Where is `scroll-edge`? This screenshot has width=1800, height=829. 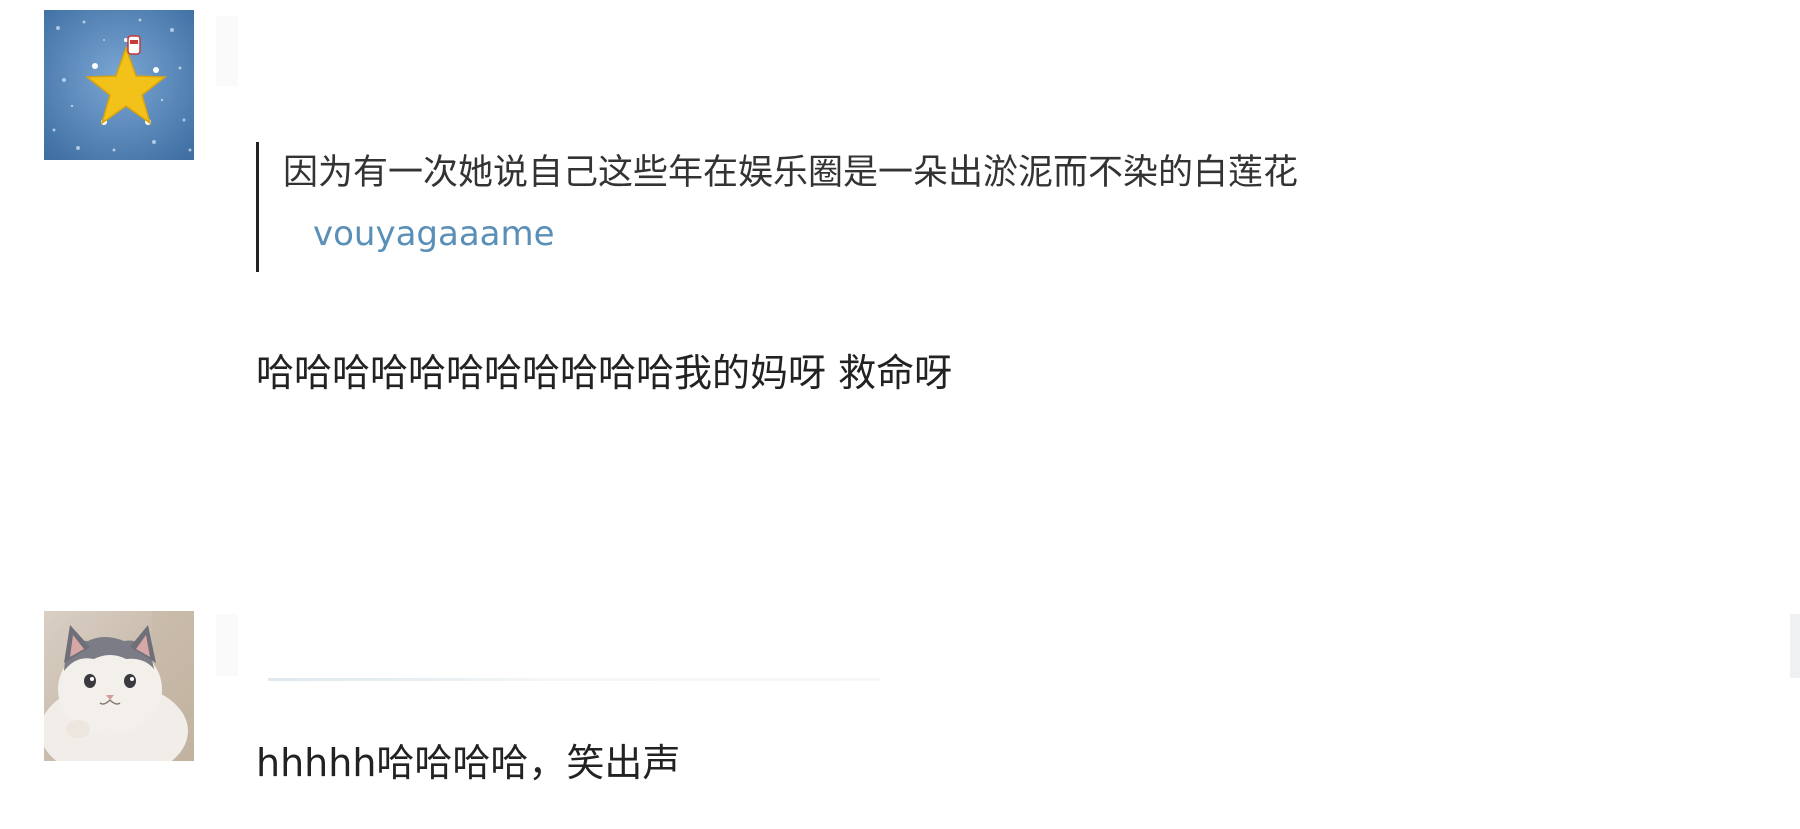 scroll-edge is located at coordinates (1795, 646).